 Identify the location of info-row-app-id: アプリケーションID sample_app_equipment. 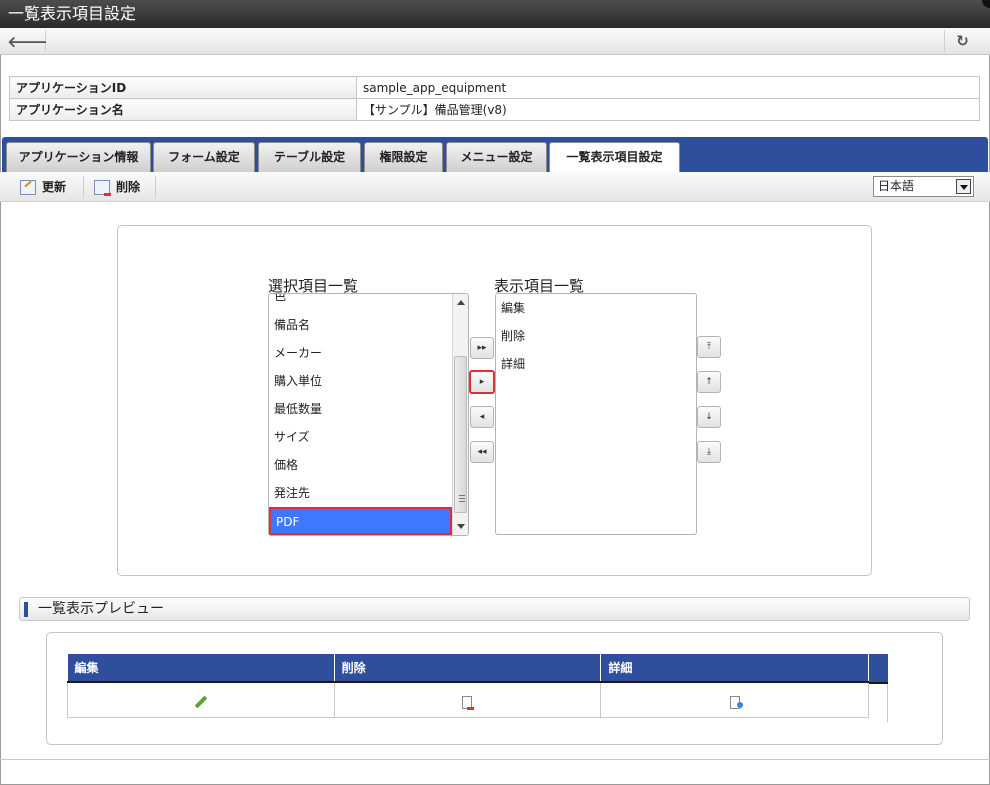
(494, 87).